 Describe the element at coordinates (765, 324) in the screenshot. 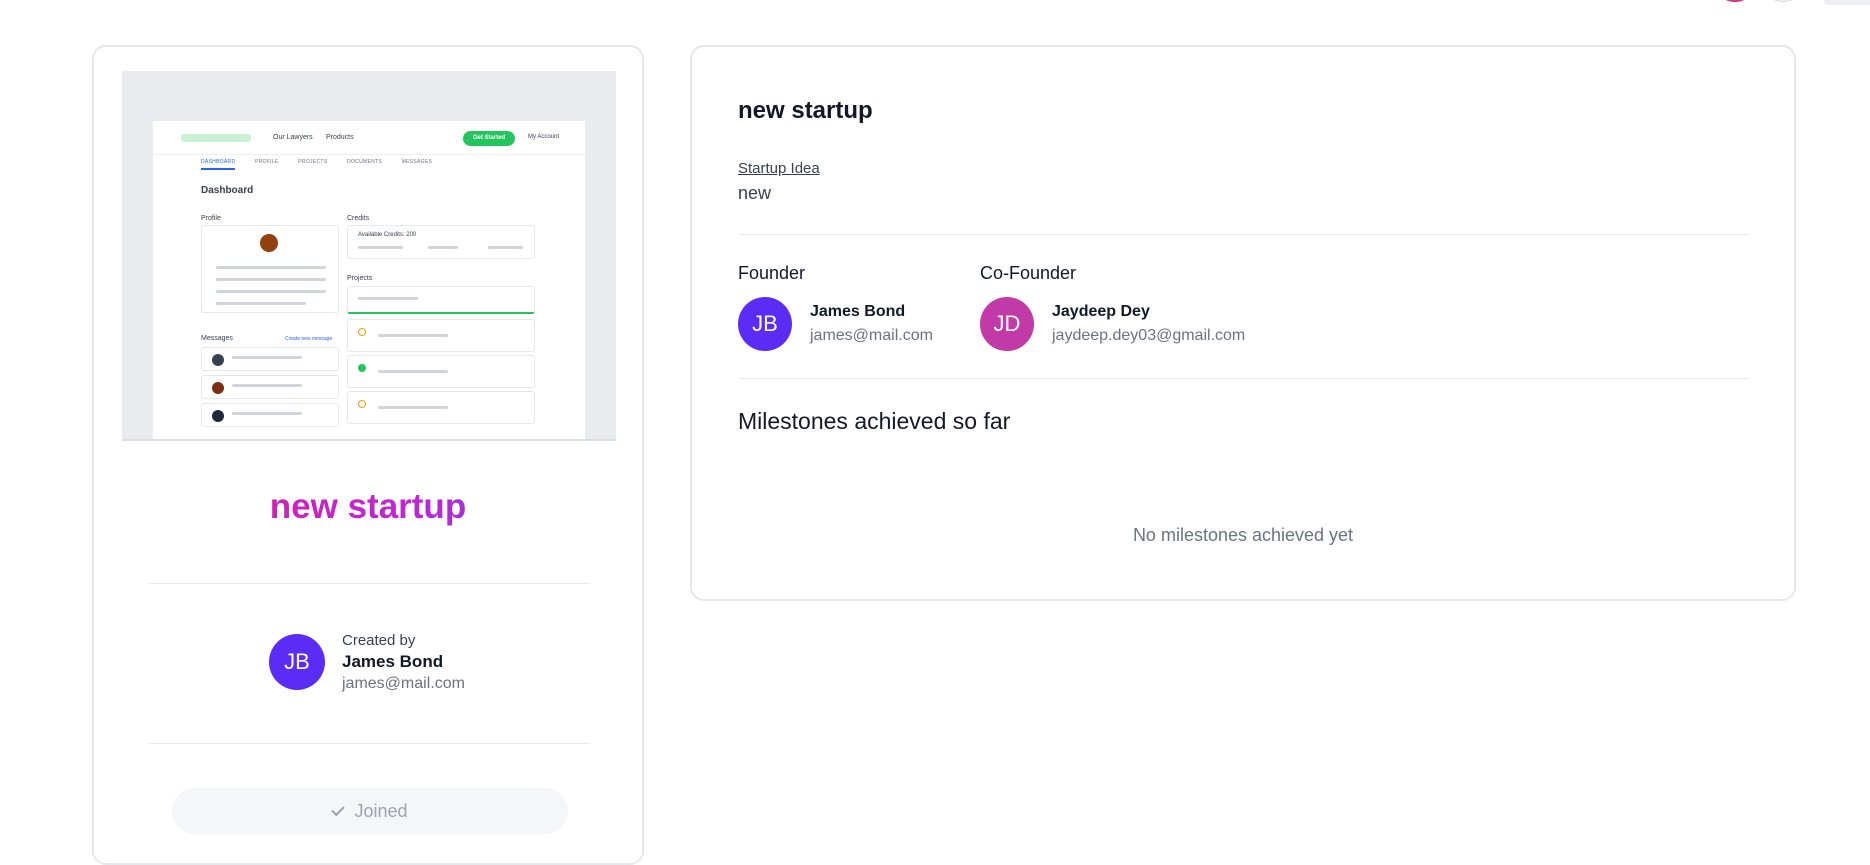

I see `founder-avatar: JB` at that location.